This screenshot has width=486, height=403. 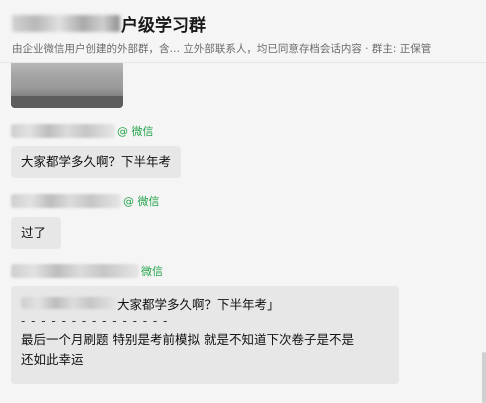 What do you see at coordinates (187, 339) in the screenshot?
I see `message-text-line: 最后一个月刷题 特别是考前模拟 就是不知道下次卷子是不是` at bounding box center [187, 339].